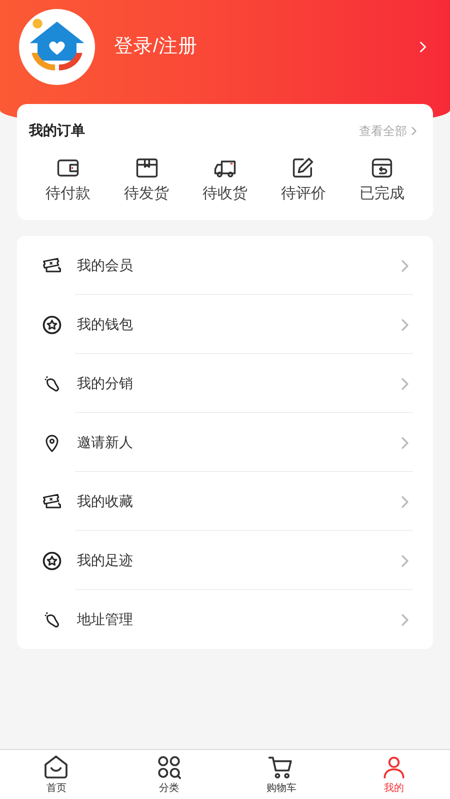  What do you see at coordinates (225, 501) in the screenshot?
I see `menu-item: 我的收藏` at bounding box center [225, 501].